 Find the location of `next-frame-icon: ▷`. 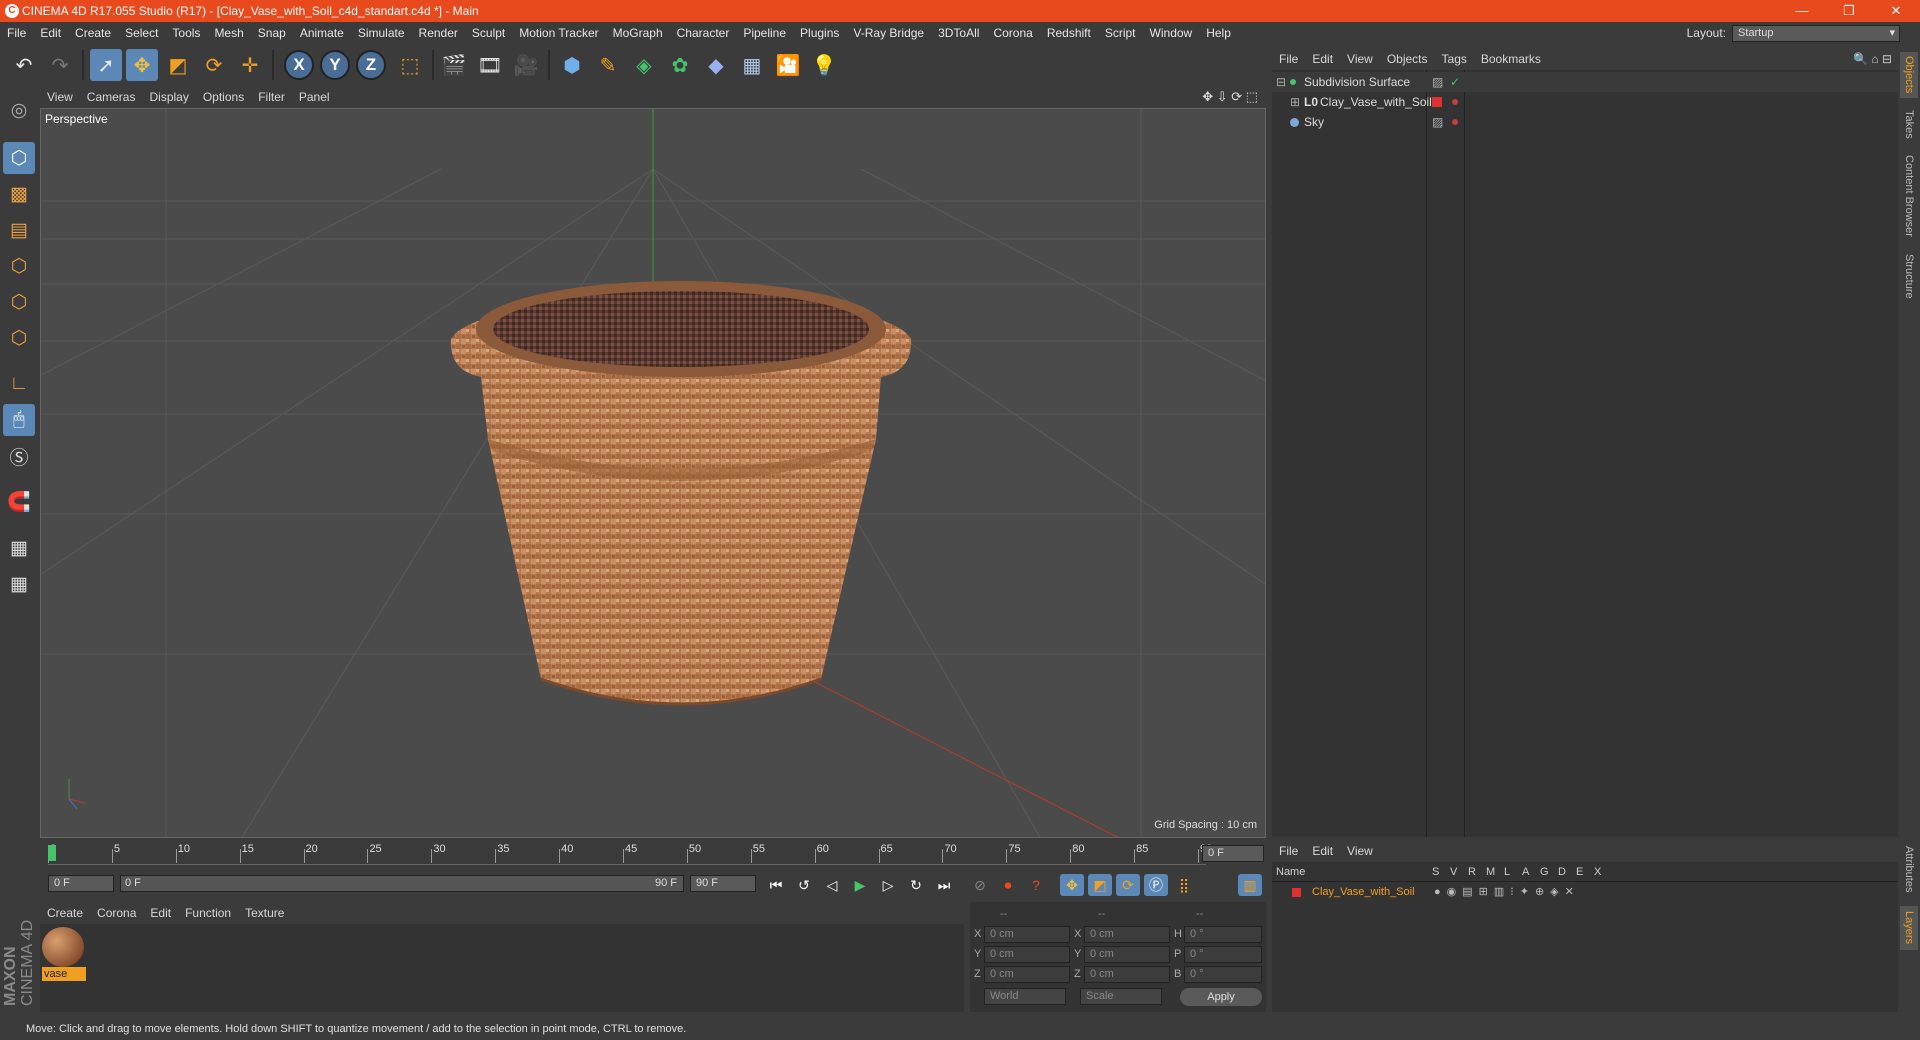

next-frame-icon: ▷ is located at coordinates (888, 885).